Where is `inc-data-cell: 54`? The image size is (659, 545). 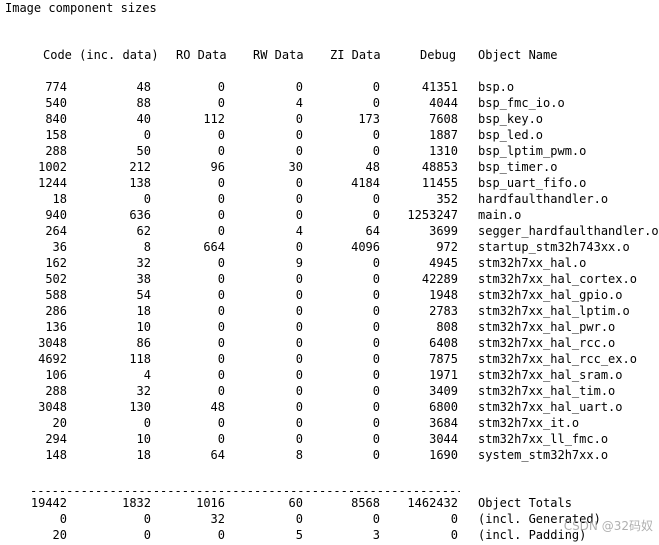
inc-data-cell: 54 is located at coordinates (143, 295).